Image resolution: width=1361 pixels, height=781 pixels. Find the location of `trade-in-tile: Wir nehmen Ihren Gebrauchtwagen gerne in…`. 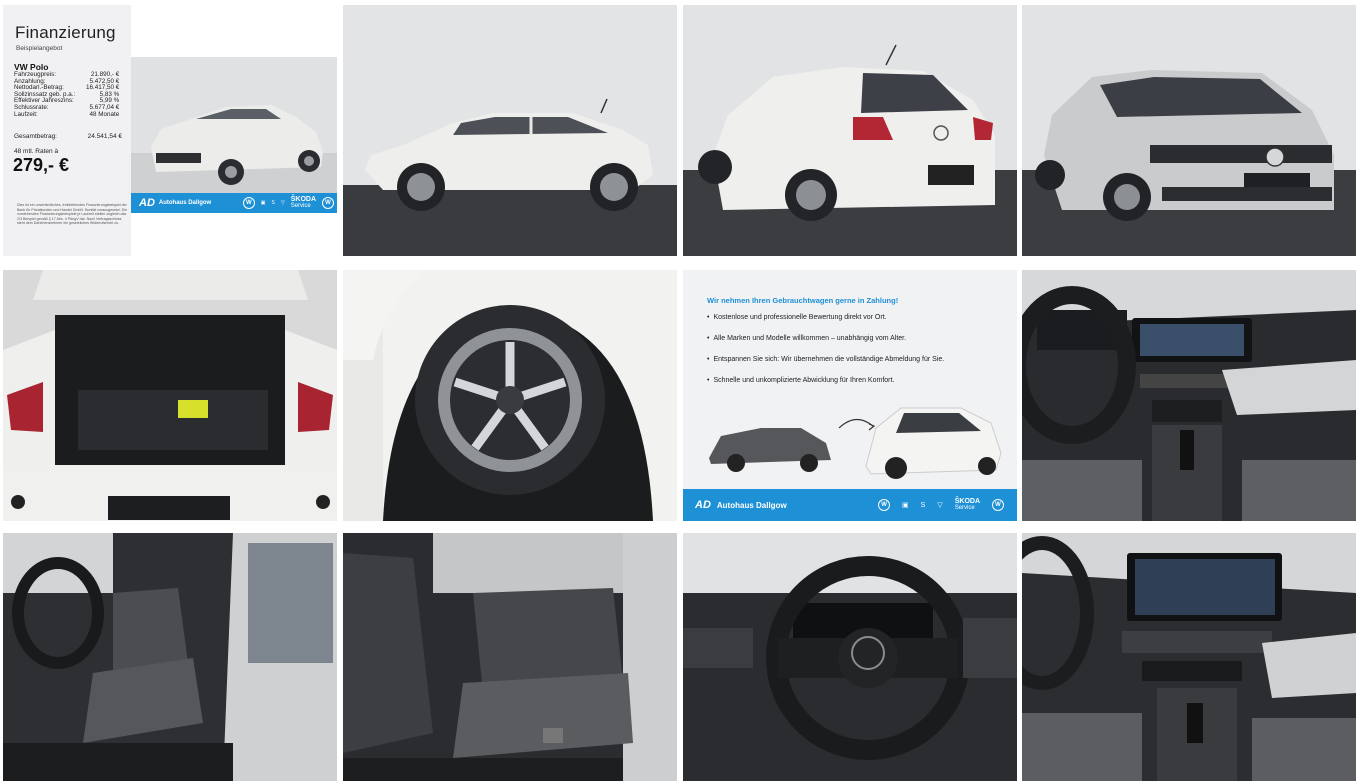

trade-in-tile: Wir nehmen Ihren Gebrauchtwagen gerne in… is located at coordinates (850, 395).